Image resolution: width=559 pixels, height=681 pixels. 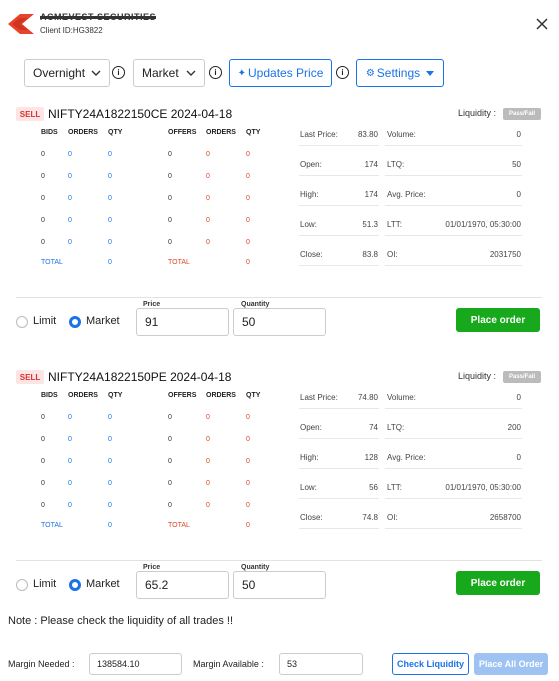 I want to click on client-id: Client ID:HG3822, so click(x=71, y=30).